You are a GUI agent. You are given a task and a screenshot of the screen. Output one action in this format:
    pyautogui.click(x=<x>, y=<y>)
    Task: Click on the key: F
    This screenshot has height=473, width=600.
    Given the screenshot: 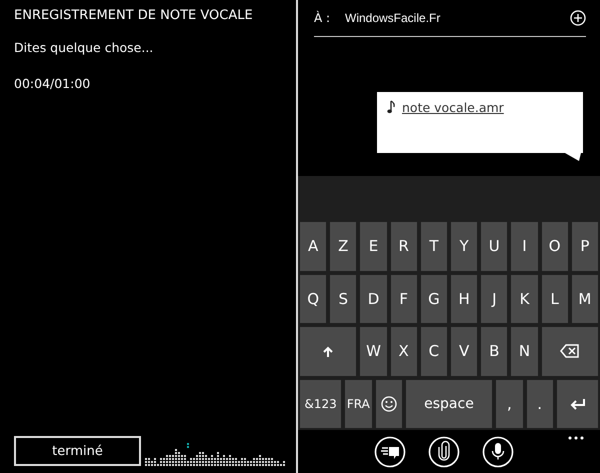 What is the action you would take?
    pyautogui.click(x=403, y=298)
    